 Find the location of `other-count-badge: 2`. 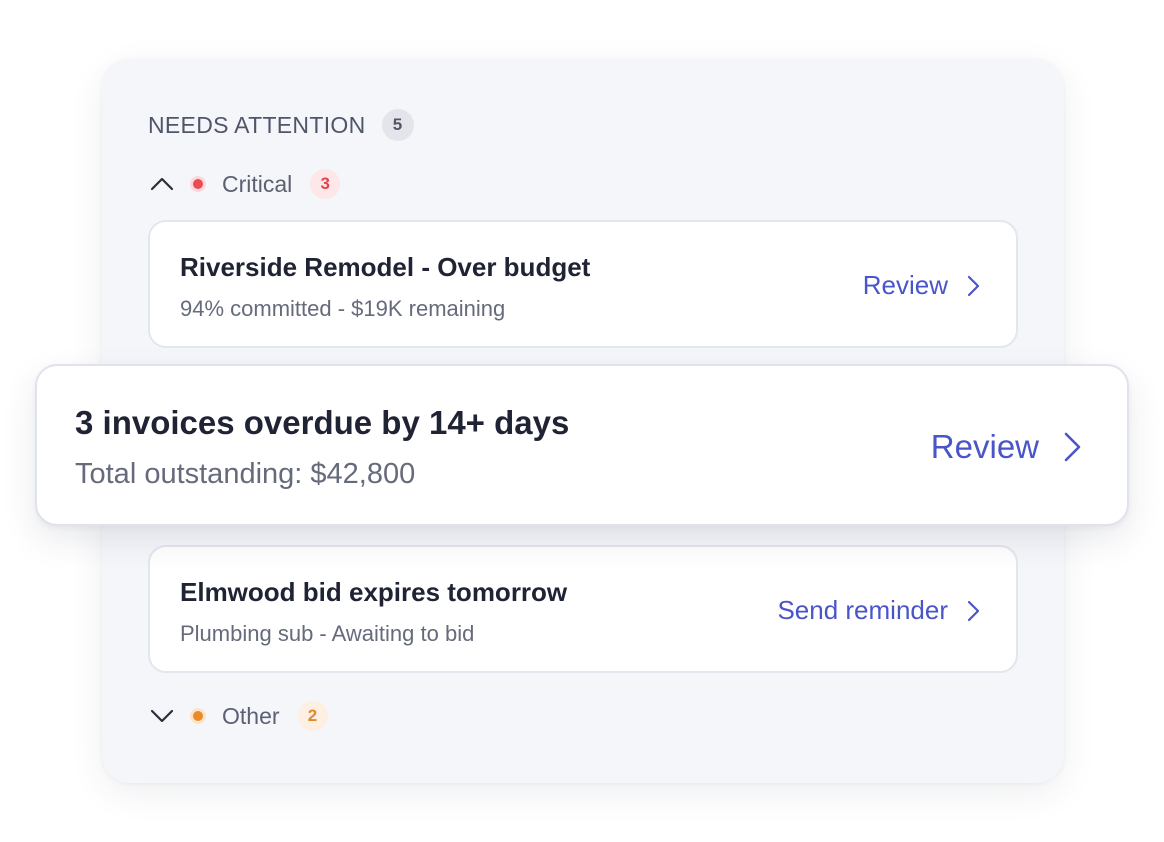

other-count-badge: 2 is located at coordinates (312, 716).